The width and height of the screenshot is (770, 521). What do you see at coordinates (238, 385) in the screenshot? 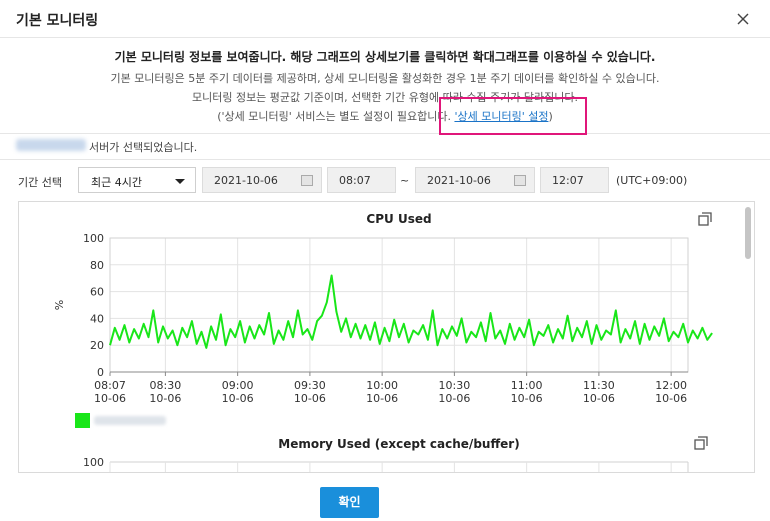
I see `x-tick-label-time: 09:00` at bounding box center [238, 385].